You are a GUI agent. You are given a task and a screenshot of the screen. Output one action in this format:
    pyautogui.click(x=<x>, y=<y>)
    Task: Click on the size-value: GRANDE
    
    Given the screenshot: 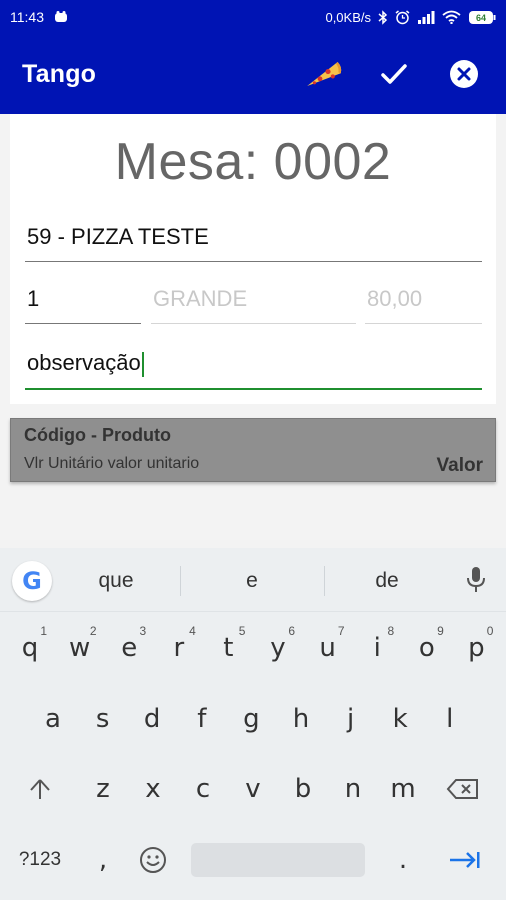 What is the action you would take?
    pyautogui.click(x=200, y=298)
    